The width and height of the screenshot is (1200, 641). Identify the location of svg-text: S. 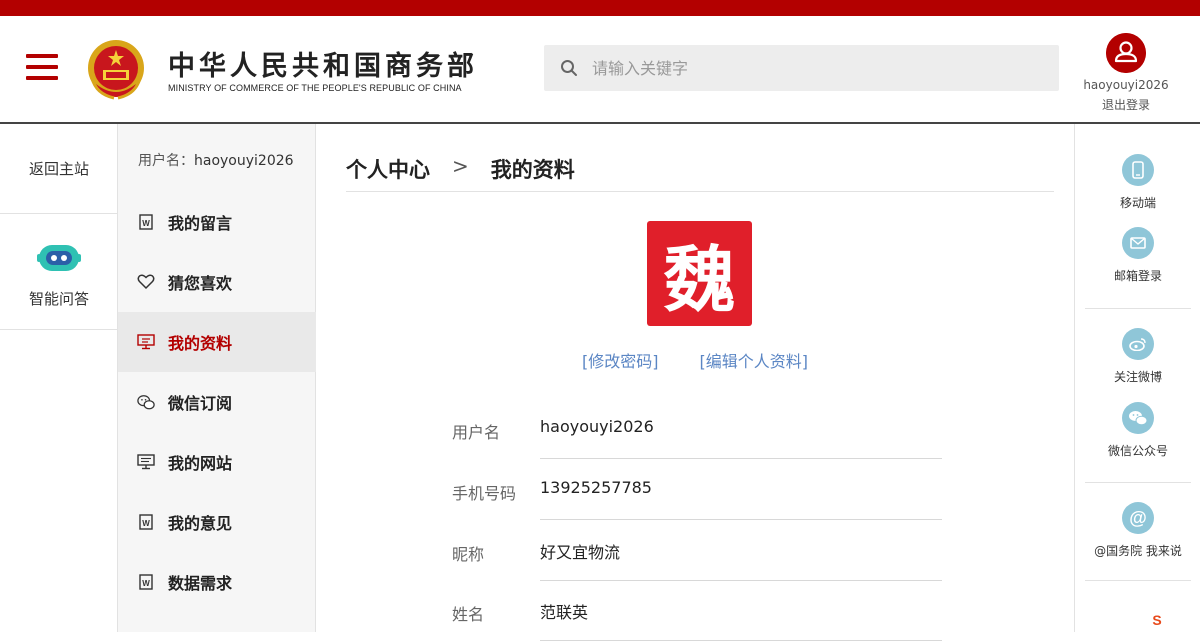
(1156, 620).